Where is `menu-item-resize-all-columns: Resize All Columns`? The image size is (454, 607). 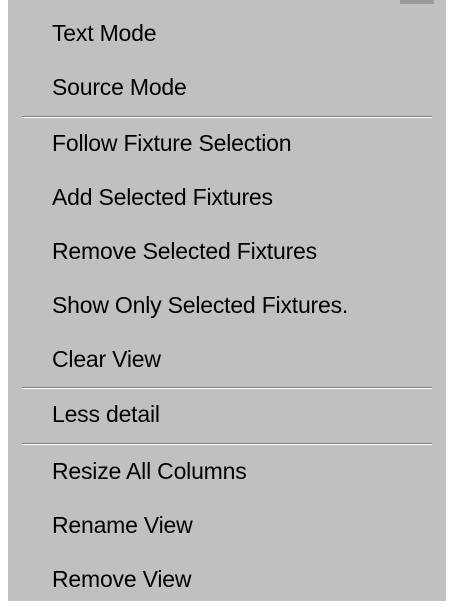 menu-item-resize-all-columns: Resize All Columns is located at coordinates (149, 471).